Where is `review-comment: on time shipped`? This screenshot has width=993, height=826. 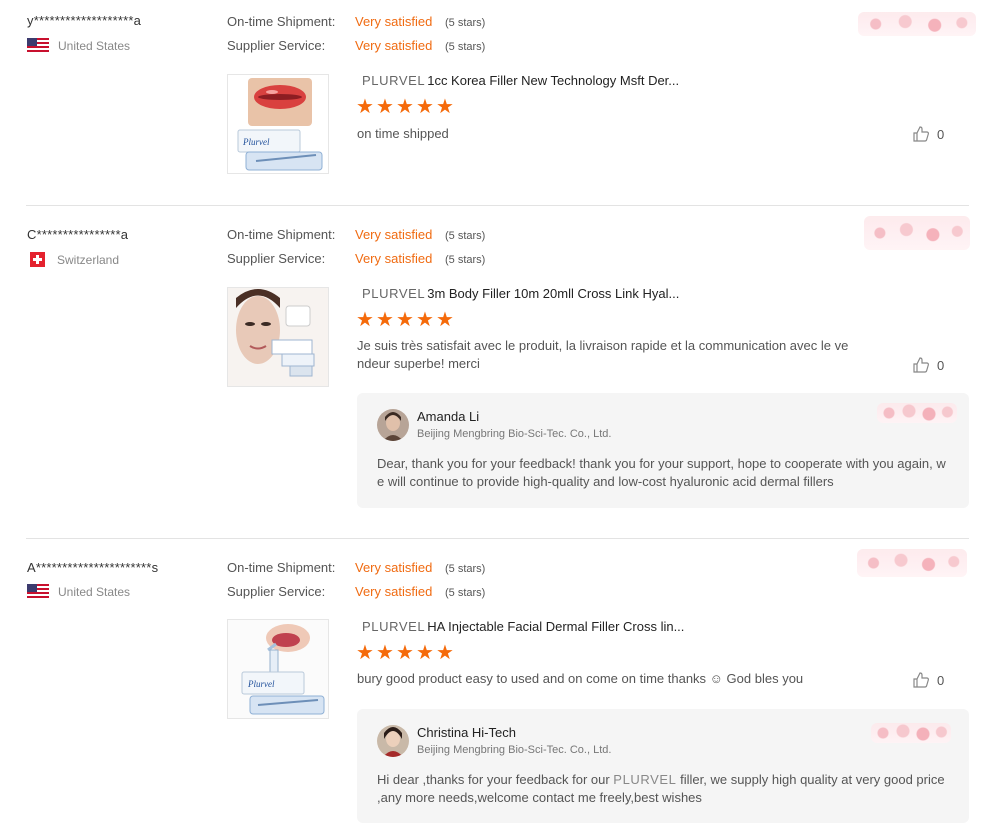 review-comment: on time shipped is located at coordinates (403, 133).